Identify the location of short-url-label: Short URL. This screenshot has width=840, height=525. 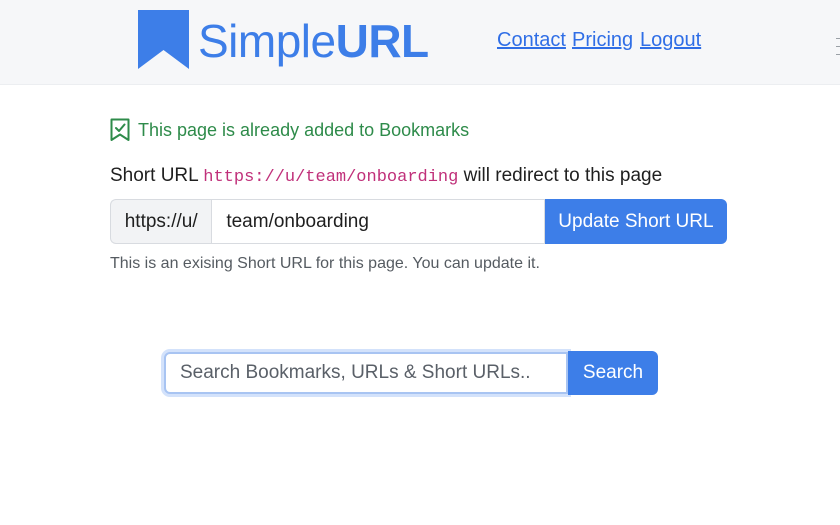
(154, 175).